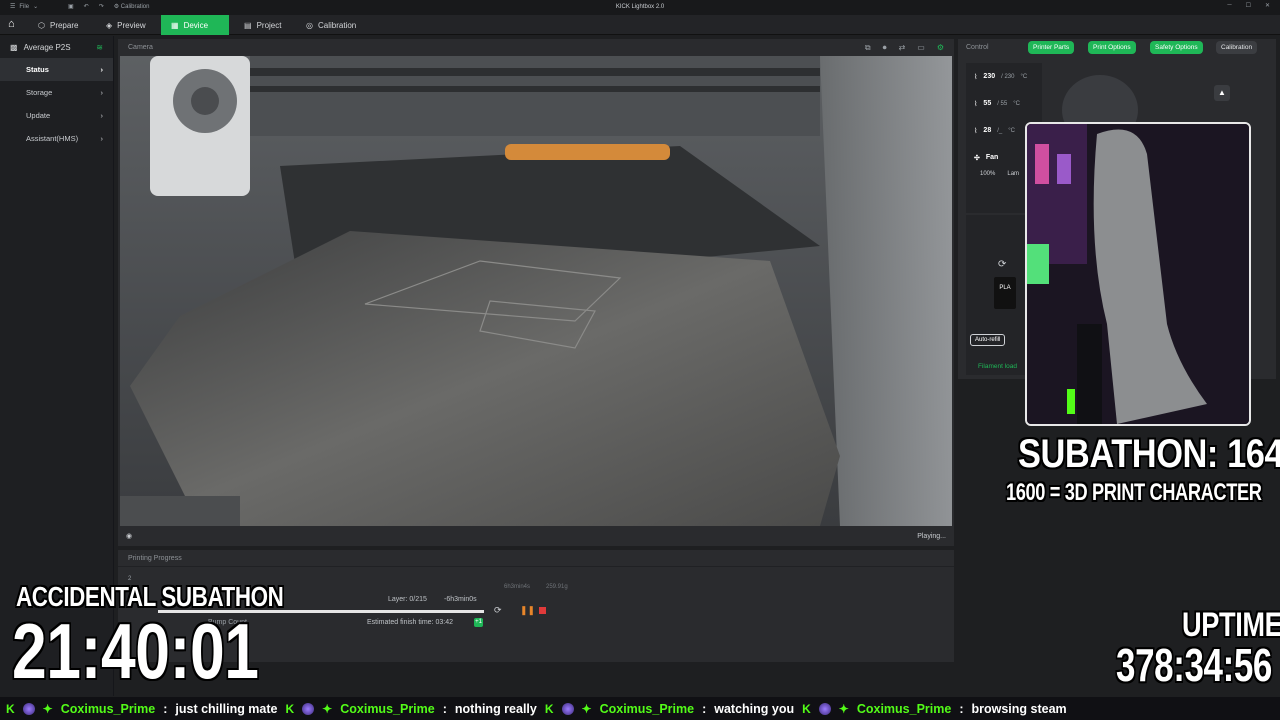 The image size is (1280, 720). I want to click on tab-label: Project, so click(269, 25).